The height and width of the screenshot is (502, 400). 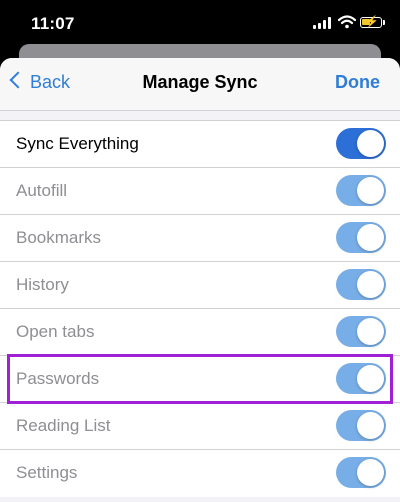 I want to click on sync-row-label: Reading List, so click(x=63, y=425).